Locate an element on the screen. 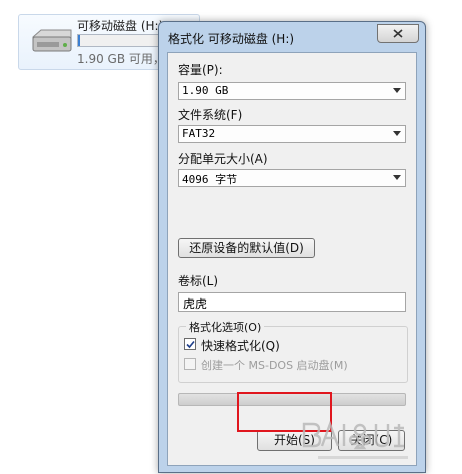 This screenshot has width=462, height=474. drive-free-space: 1.90 GB 可用， is located at coordinates (121, 59).